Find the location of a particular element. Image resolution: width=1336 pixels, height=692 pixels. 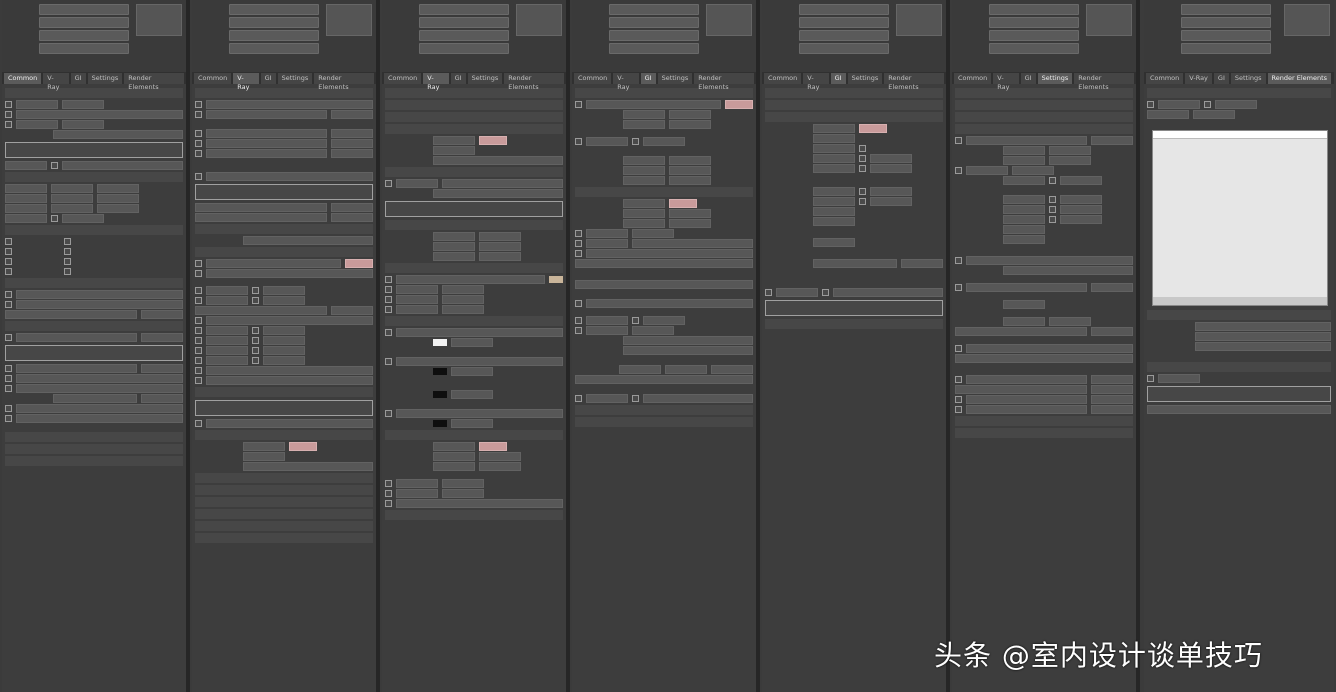

tab-render-elements: Render Elements is located at coordinates (344, 82).